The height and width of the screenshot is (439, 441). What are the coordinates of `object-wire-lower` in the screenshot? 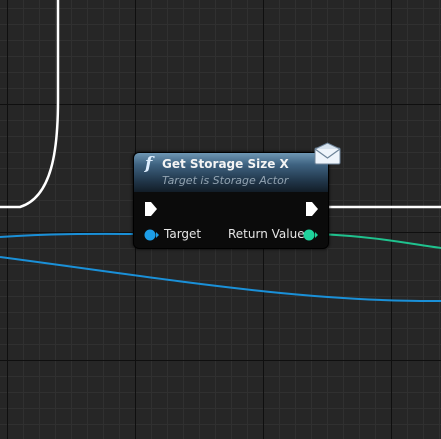 It's located at (220, 279).